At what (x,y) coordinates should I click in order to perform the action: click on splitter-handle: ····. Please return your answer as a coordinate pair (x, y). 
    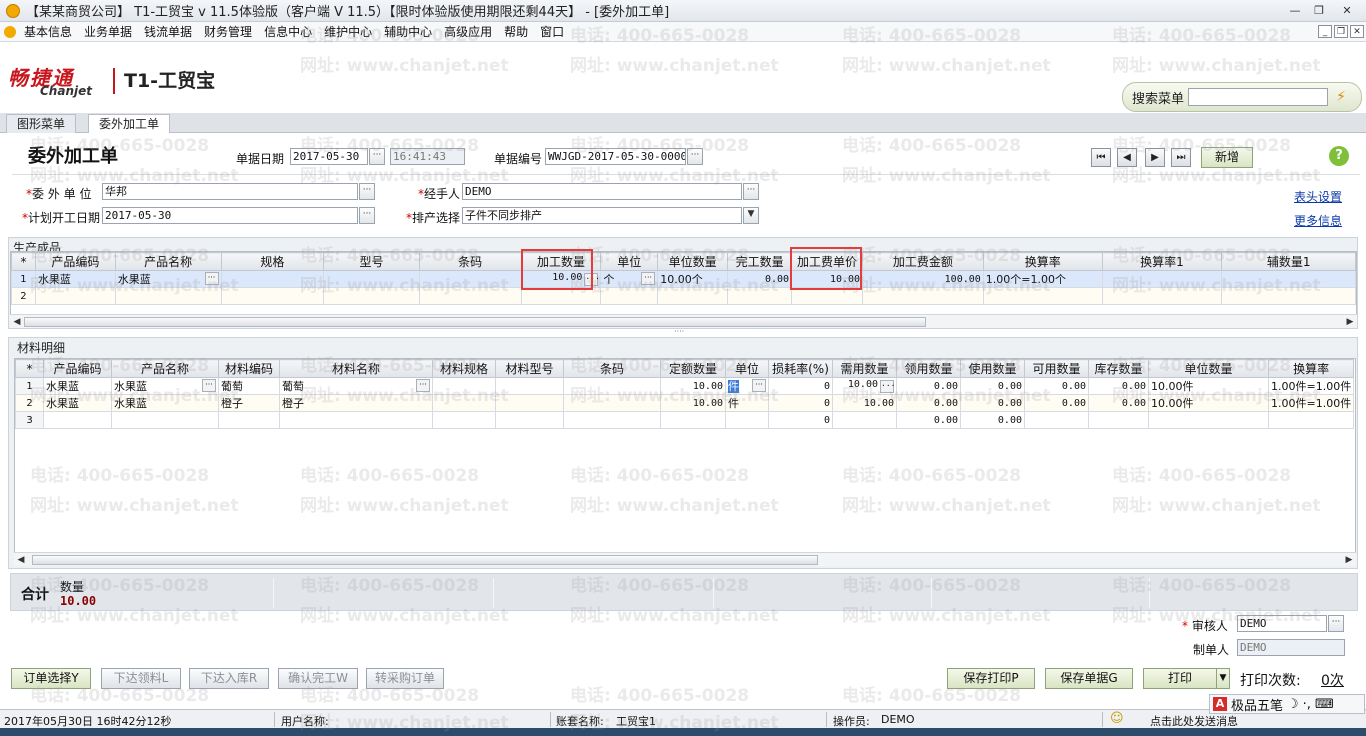
    Looking at the image, I should click on (682, 332).